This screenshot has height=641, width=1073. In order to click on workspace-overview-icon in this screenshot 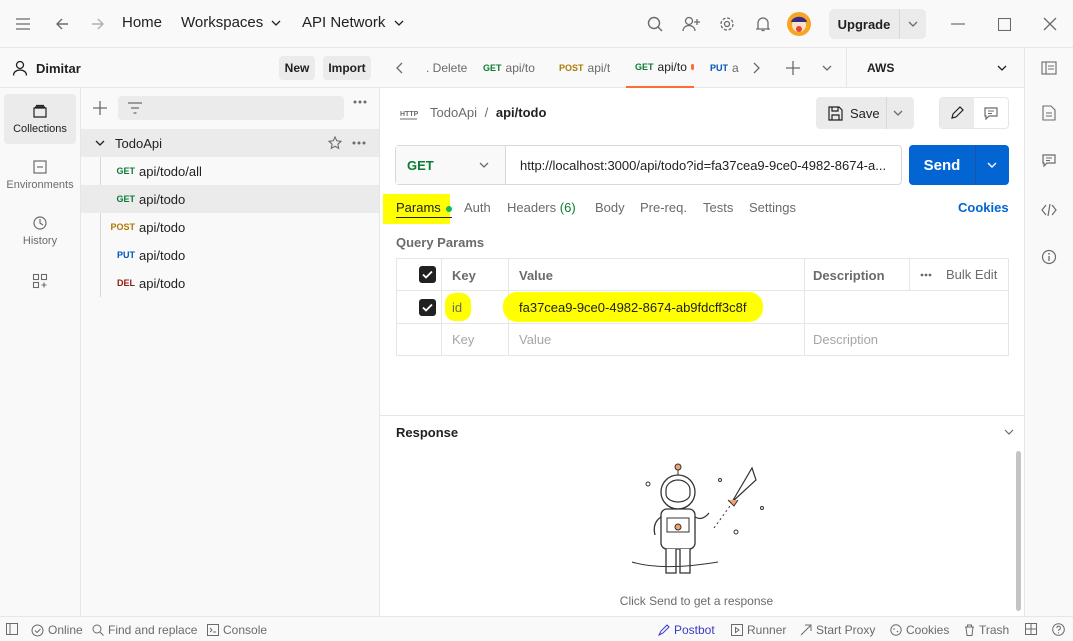, I will do `click(1049, 68)`.